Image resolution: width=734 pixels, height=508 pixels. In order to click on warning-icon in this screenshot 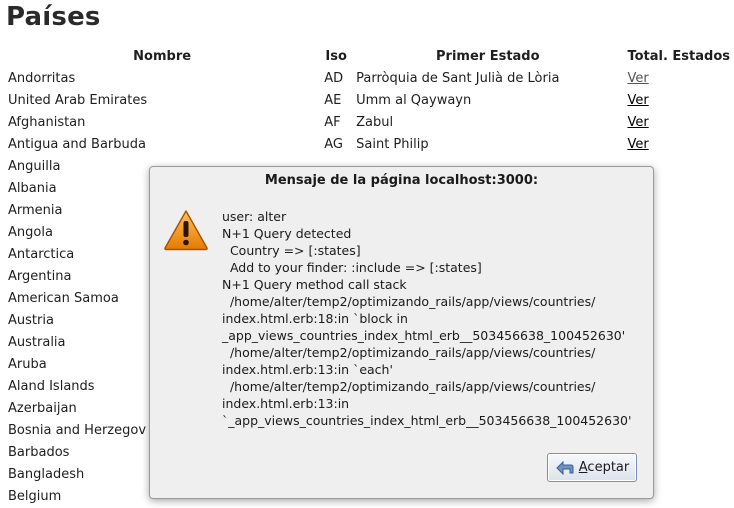, I will do `click(186, 230)`.